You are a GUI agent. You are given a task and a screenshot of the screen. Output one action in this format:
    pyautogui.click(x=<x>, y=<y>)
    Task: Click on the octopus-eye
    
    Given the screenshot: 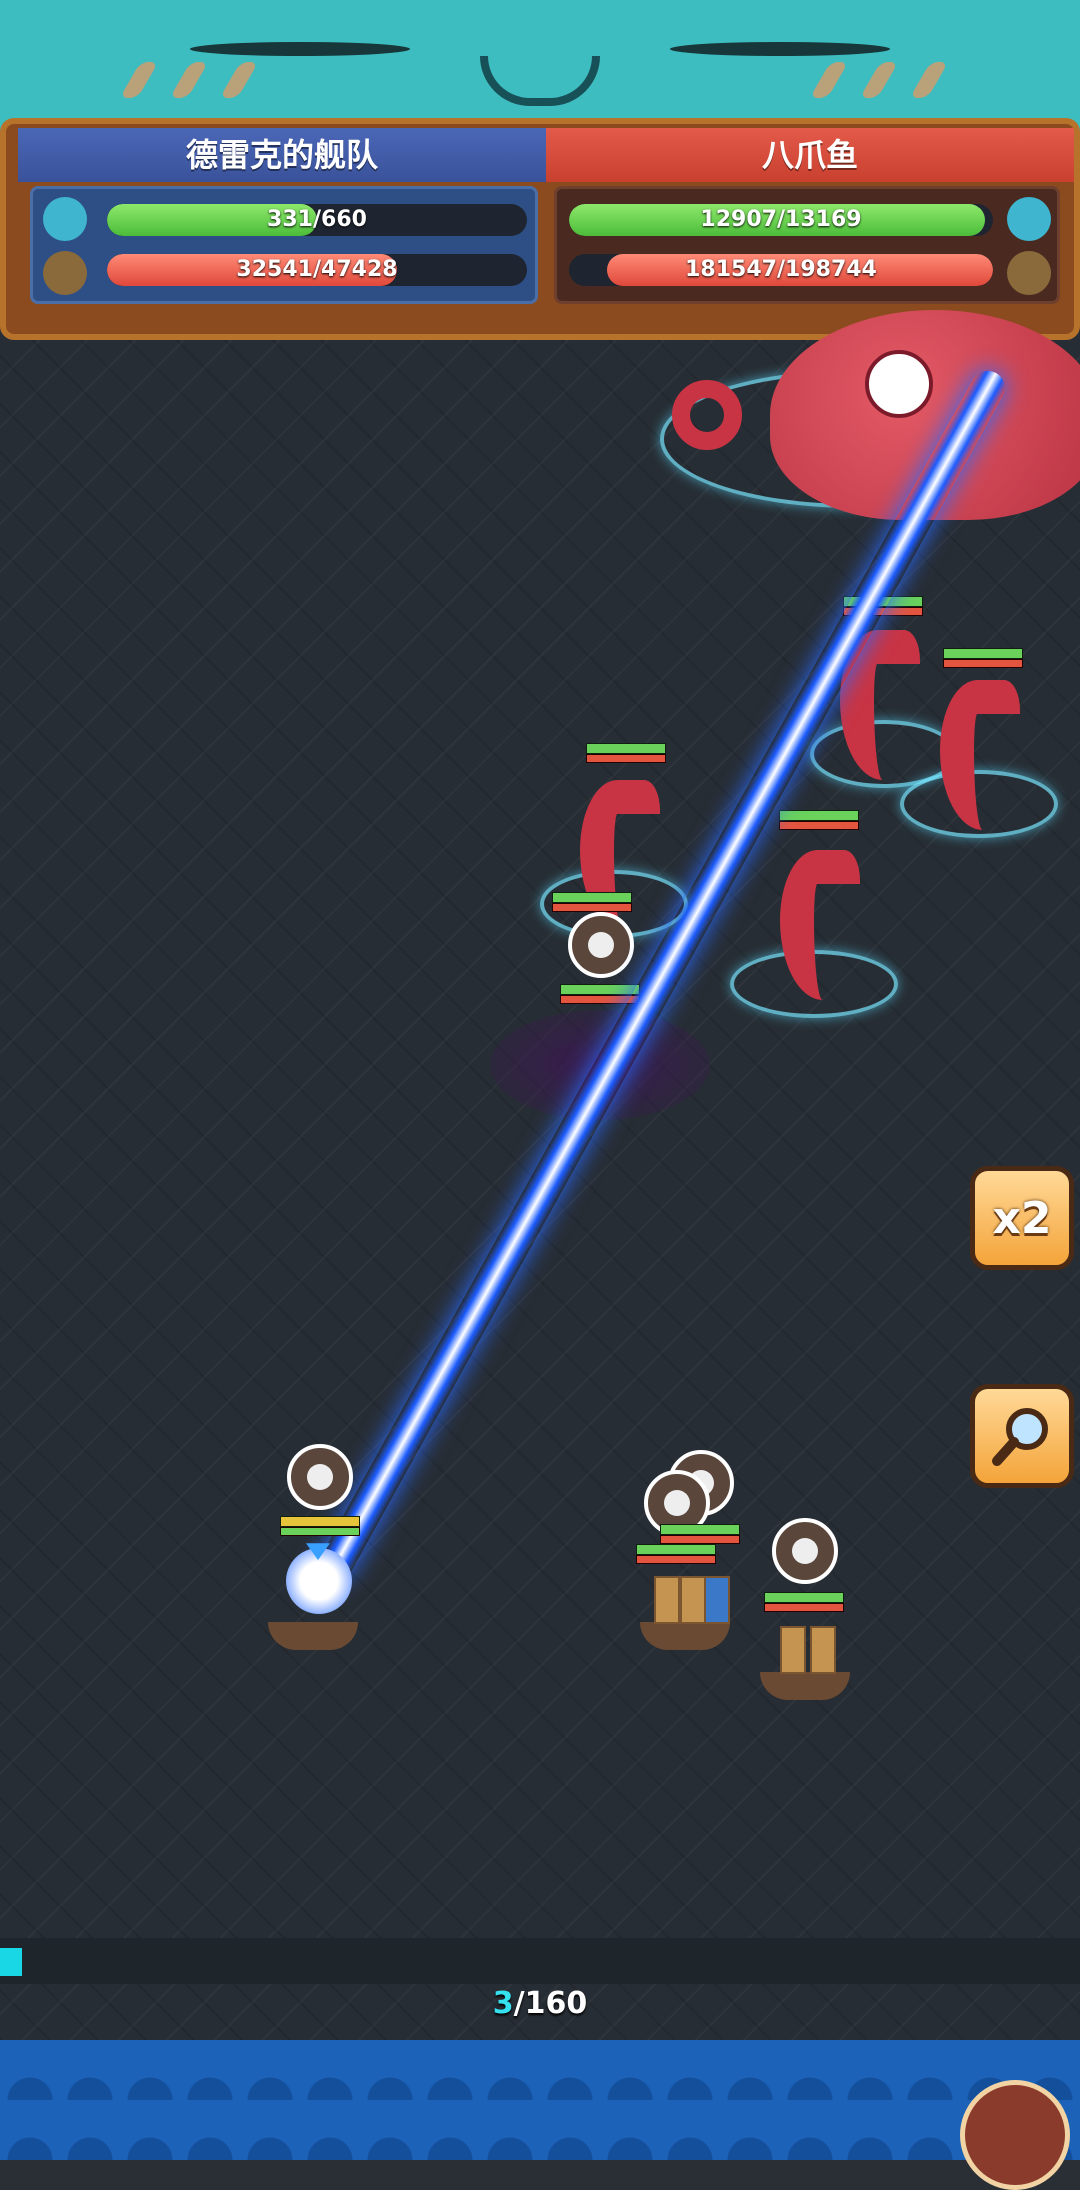 What is the action you would take?
    pyautogui.click(x=899, y=384)
    